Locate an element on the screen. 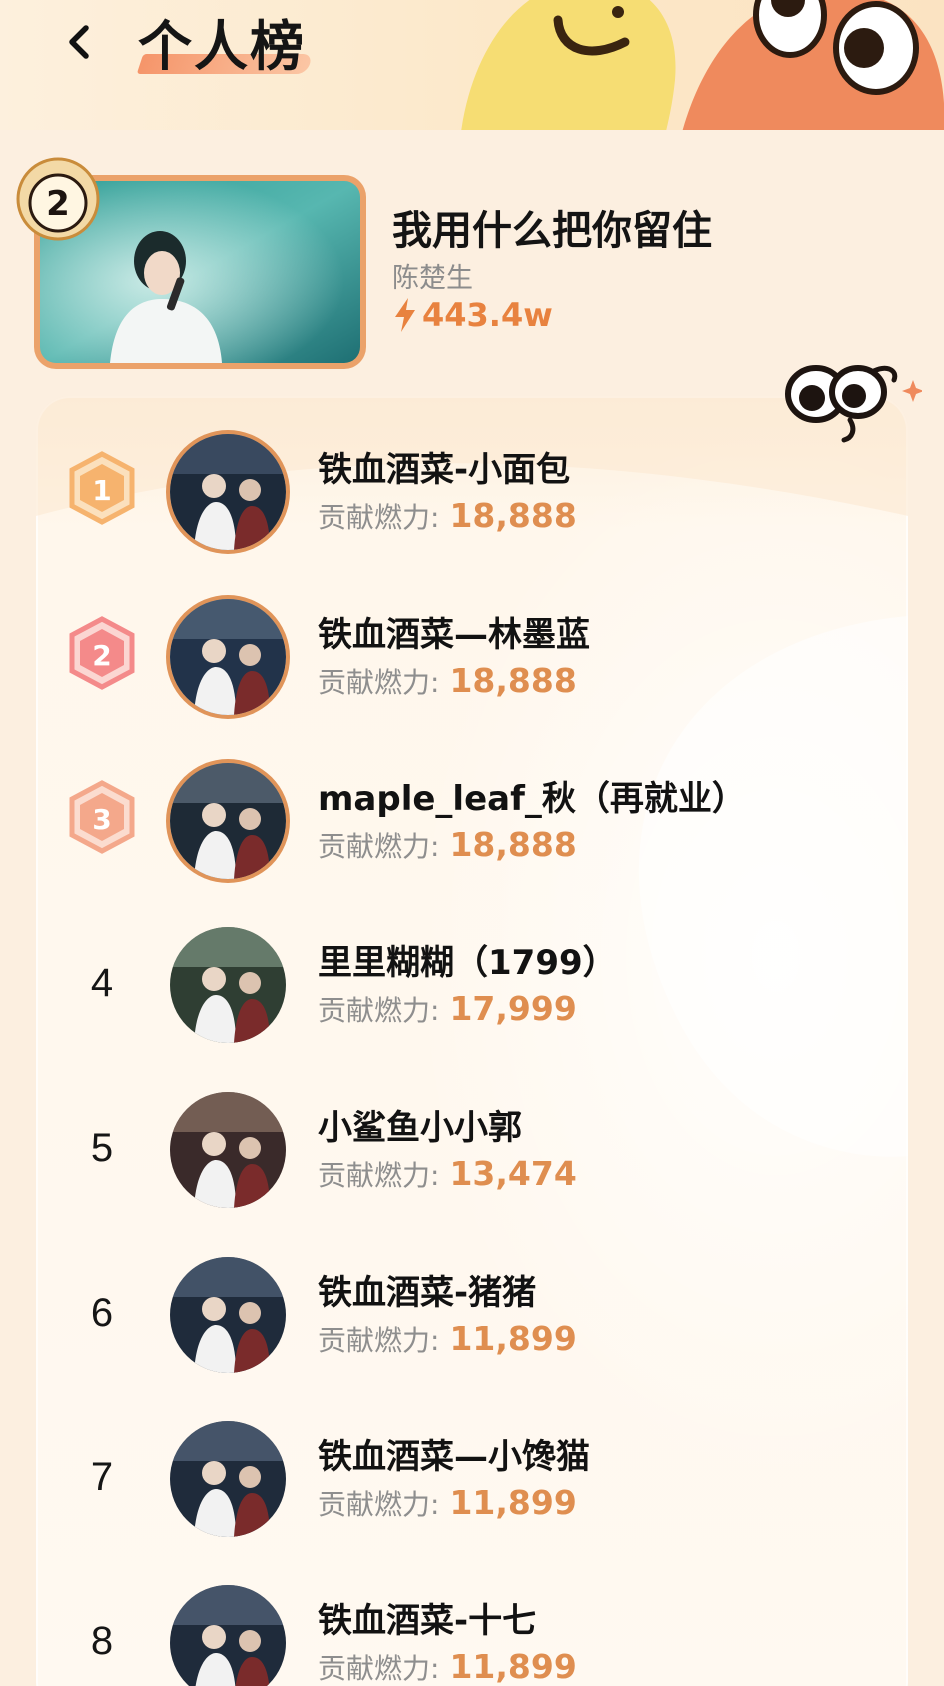  rank-number: 8 is located at coordinates (102, 1640).